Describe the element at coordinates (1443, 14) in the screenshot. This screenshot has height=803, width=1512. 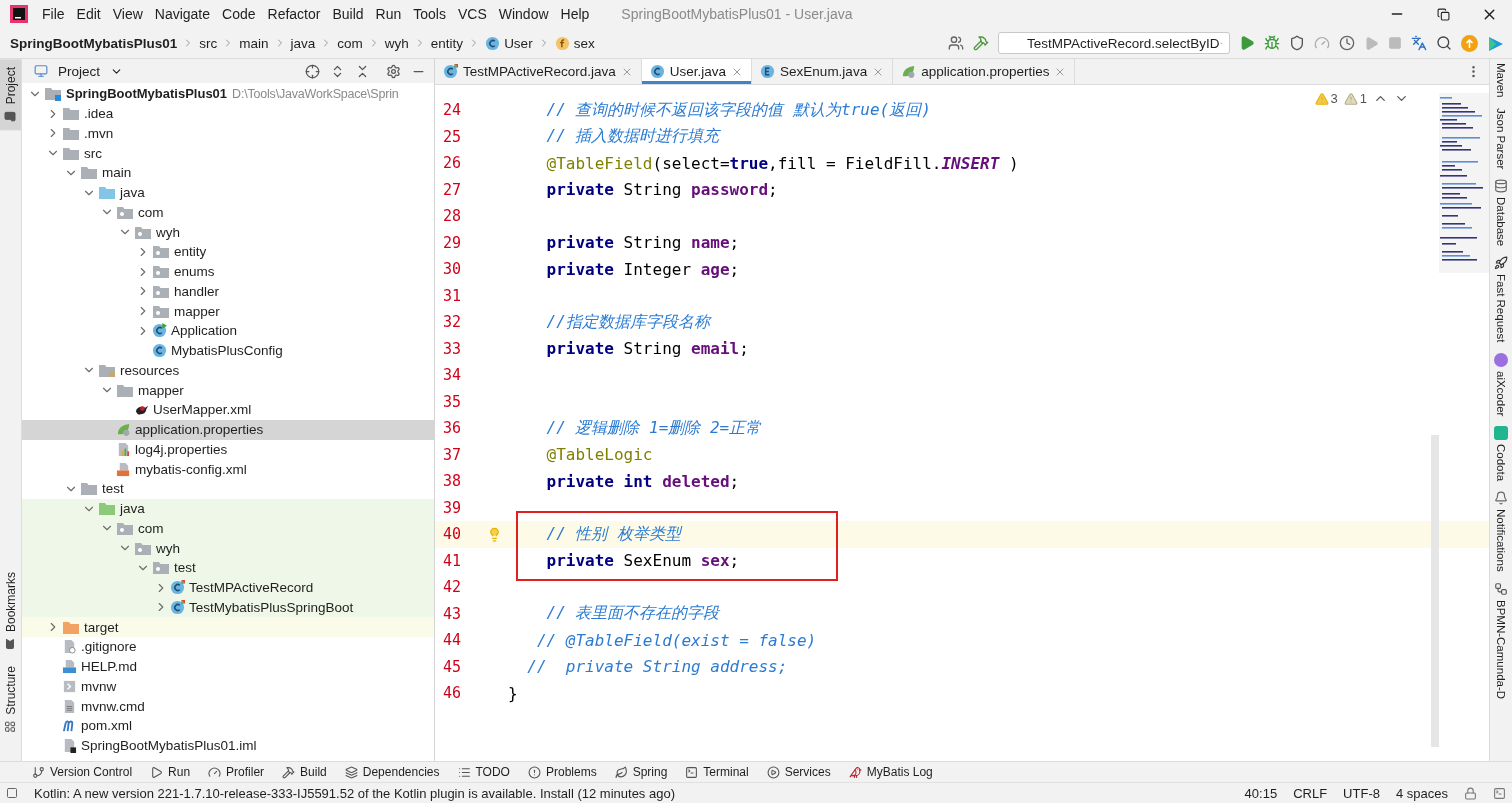
I see `restore-icon` at that location.